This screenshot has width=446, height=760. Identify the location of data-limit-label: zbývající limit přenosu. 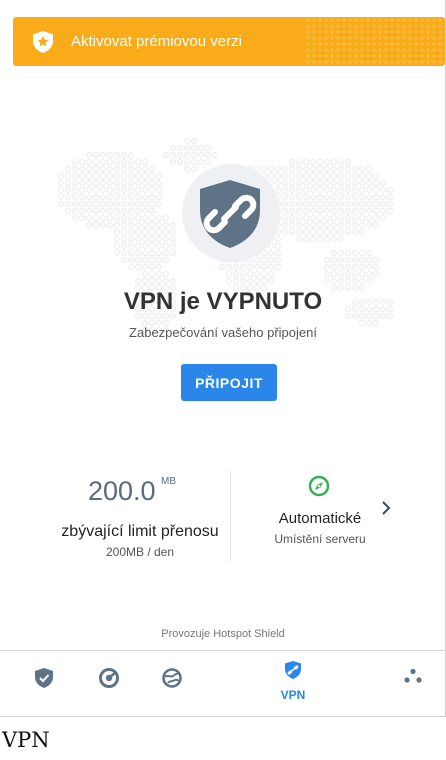
(140, 531).